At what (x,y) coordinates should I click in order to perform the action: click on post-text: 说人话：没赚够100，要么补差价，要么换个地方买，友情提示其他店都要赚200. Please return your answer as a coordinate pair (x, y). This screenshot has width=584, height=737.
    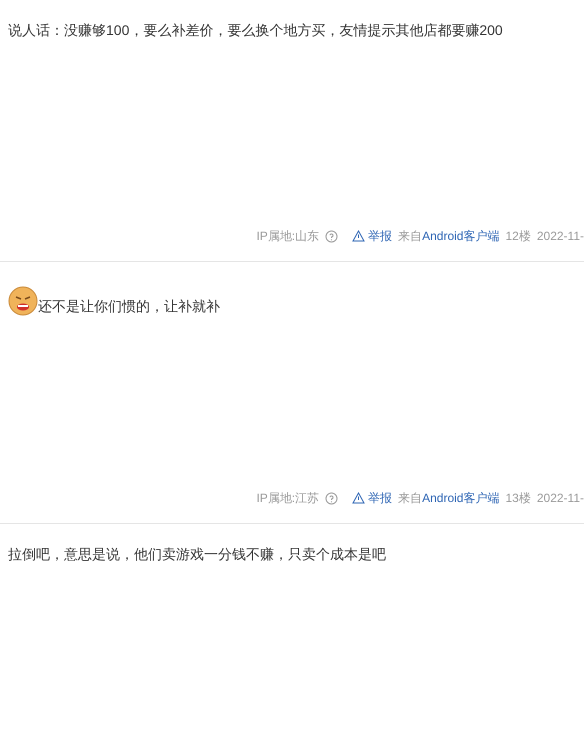
    Looking at the image, I should click on (255, 30).